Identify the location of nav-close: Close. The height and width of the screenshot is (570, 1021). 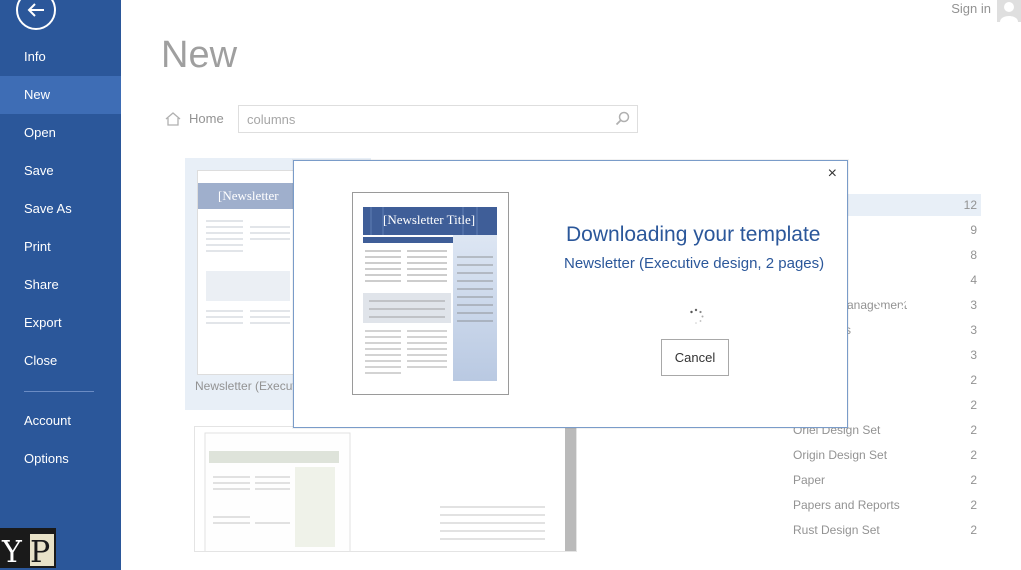
(60, 361).